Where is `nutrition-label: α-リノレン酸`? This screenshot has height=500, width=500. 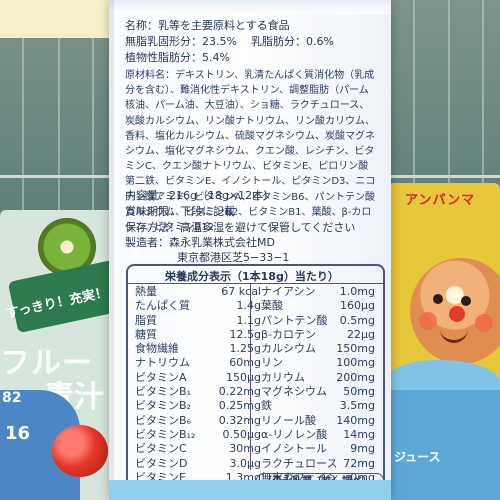
nutrition-label: α-リノレン酸 is located at coordinates (294, 434).